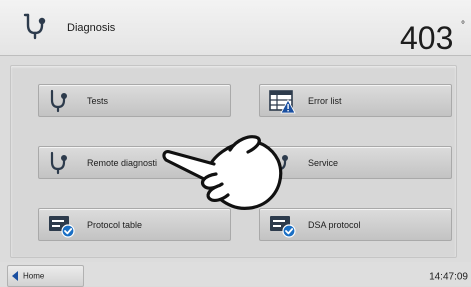  I want to click on clock-time: 14:47:09, so click(448, 277).